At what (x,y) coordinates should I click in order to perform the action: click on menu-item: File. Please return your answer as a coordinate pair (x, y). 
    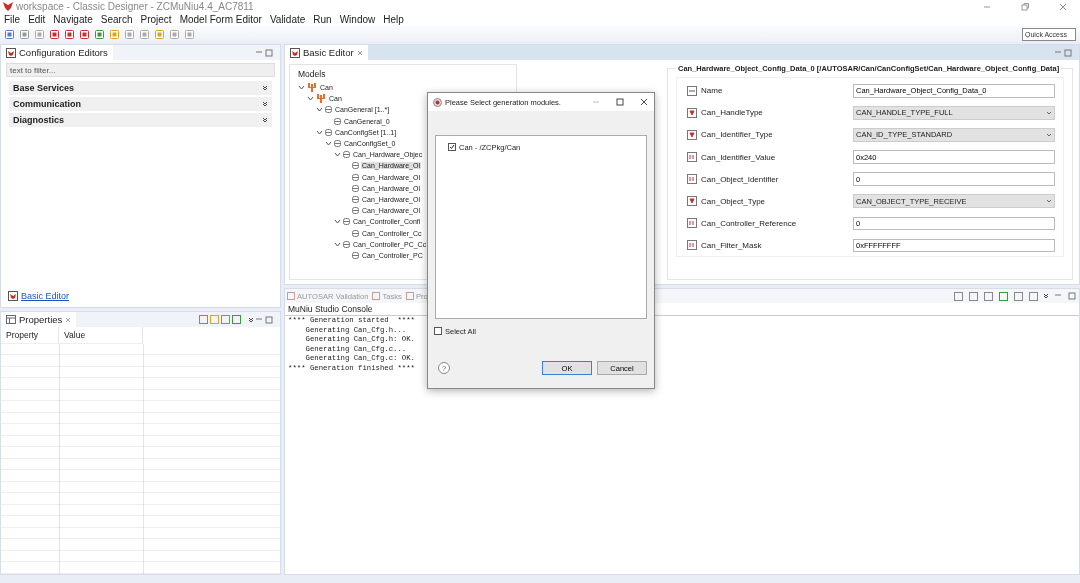
    Looking at the image, I should click on (12, 19).